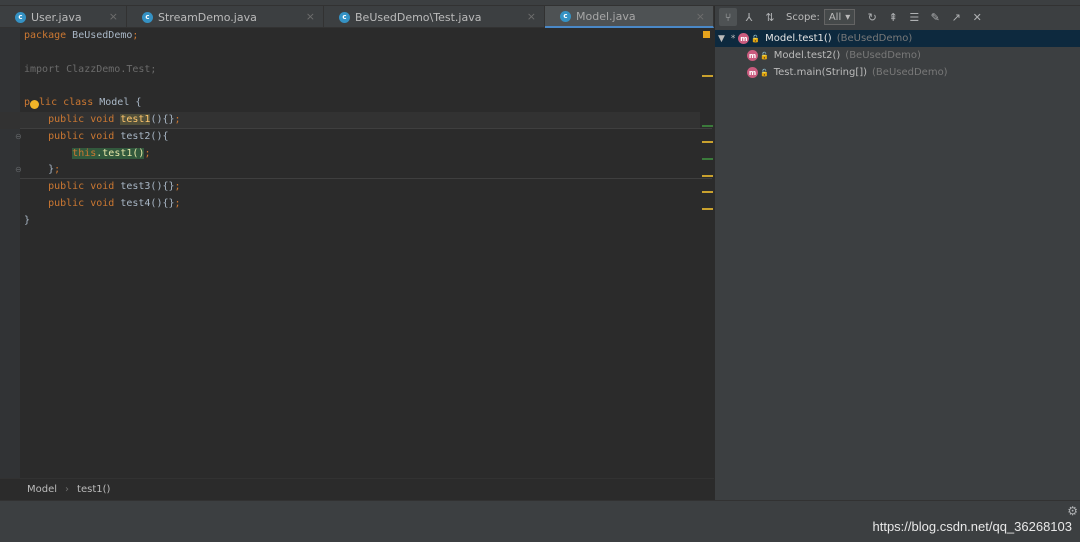 Image resolution: width=1080 pixels, height=542 pixels. What do you see at coordinates (207, 17) in the screenshot?
I see `tab-label: StreamDemo.java` at bounding box center [207, 17].